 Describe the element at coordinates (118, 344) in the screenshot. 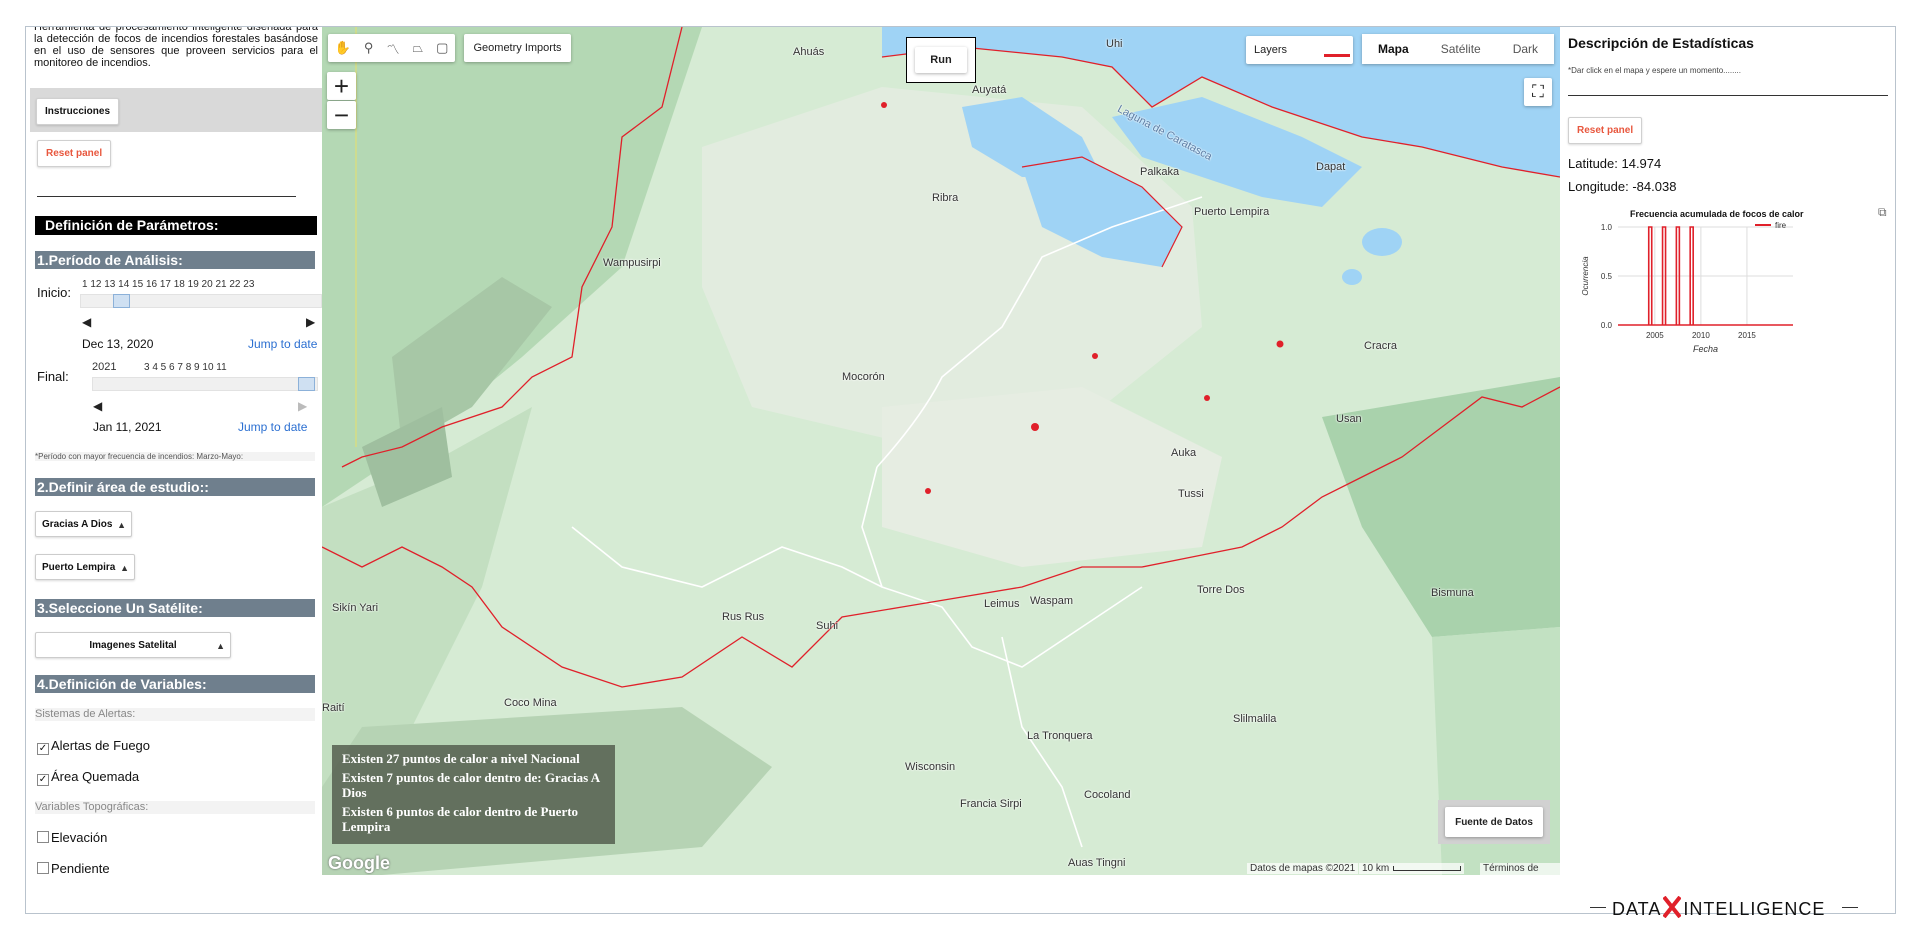

I see `inicio-date: Dec 13, 2020` at that location.